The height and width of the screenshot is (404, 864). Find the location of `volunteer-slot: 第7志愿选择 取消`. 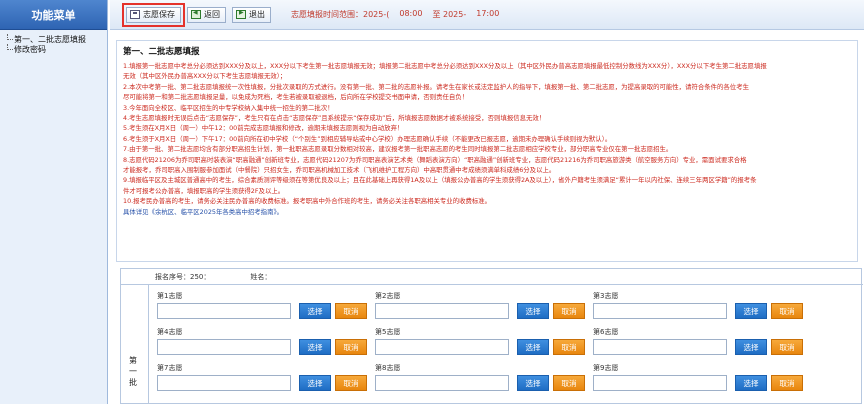

volunteer-slot: 第7志愿选择 取消 is located at coordinates (264, 380).